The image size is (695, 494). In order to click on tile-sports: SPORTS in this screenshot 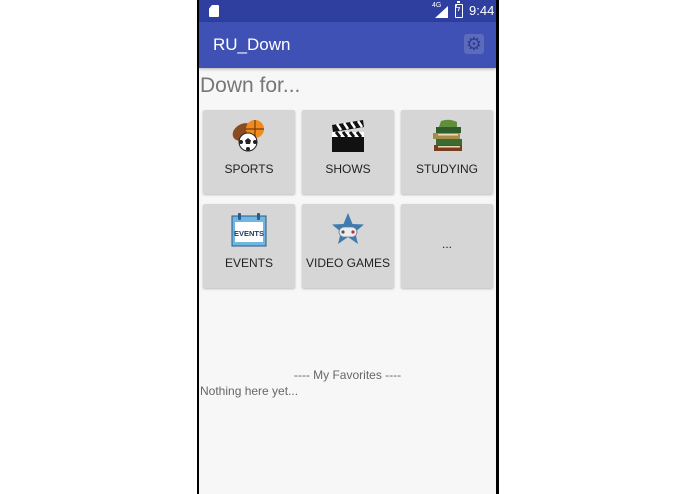, I will do `click(249, 152)`.